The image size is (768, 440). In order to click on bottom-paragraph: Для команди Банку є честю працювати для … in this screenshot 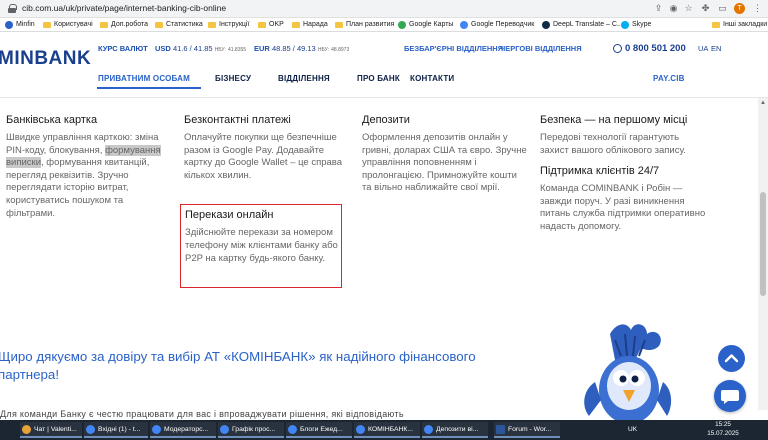, I will do `click(202, 414)`.